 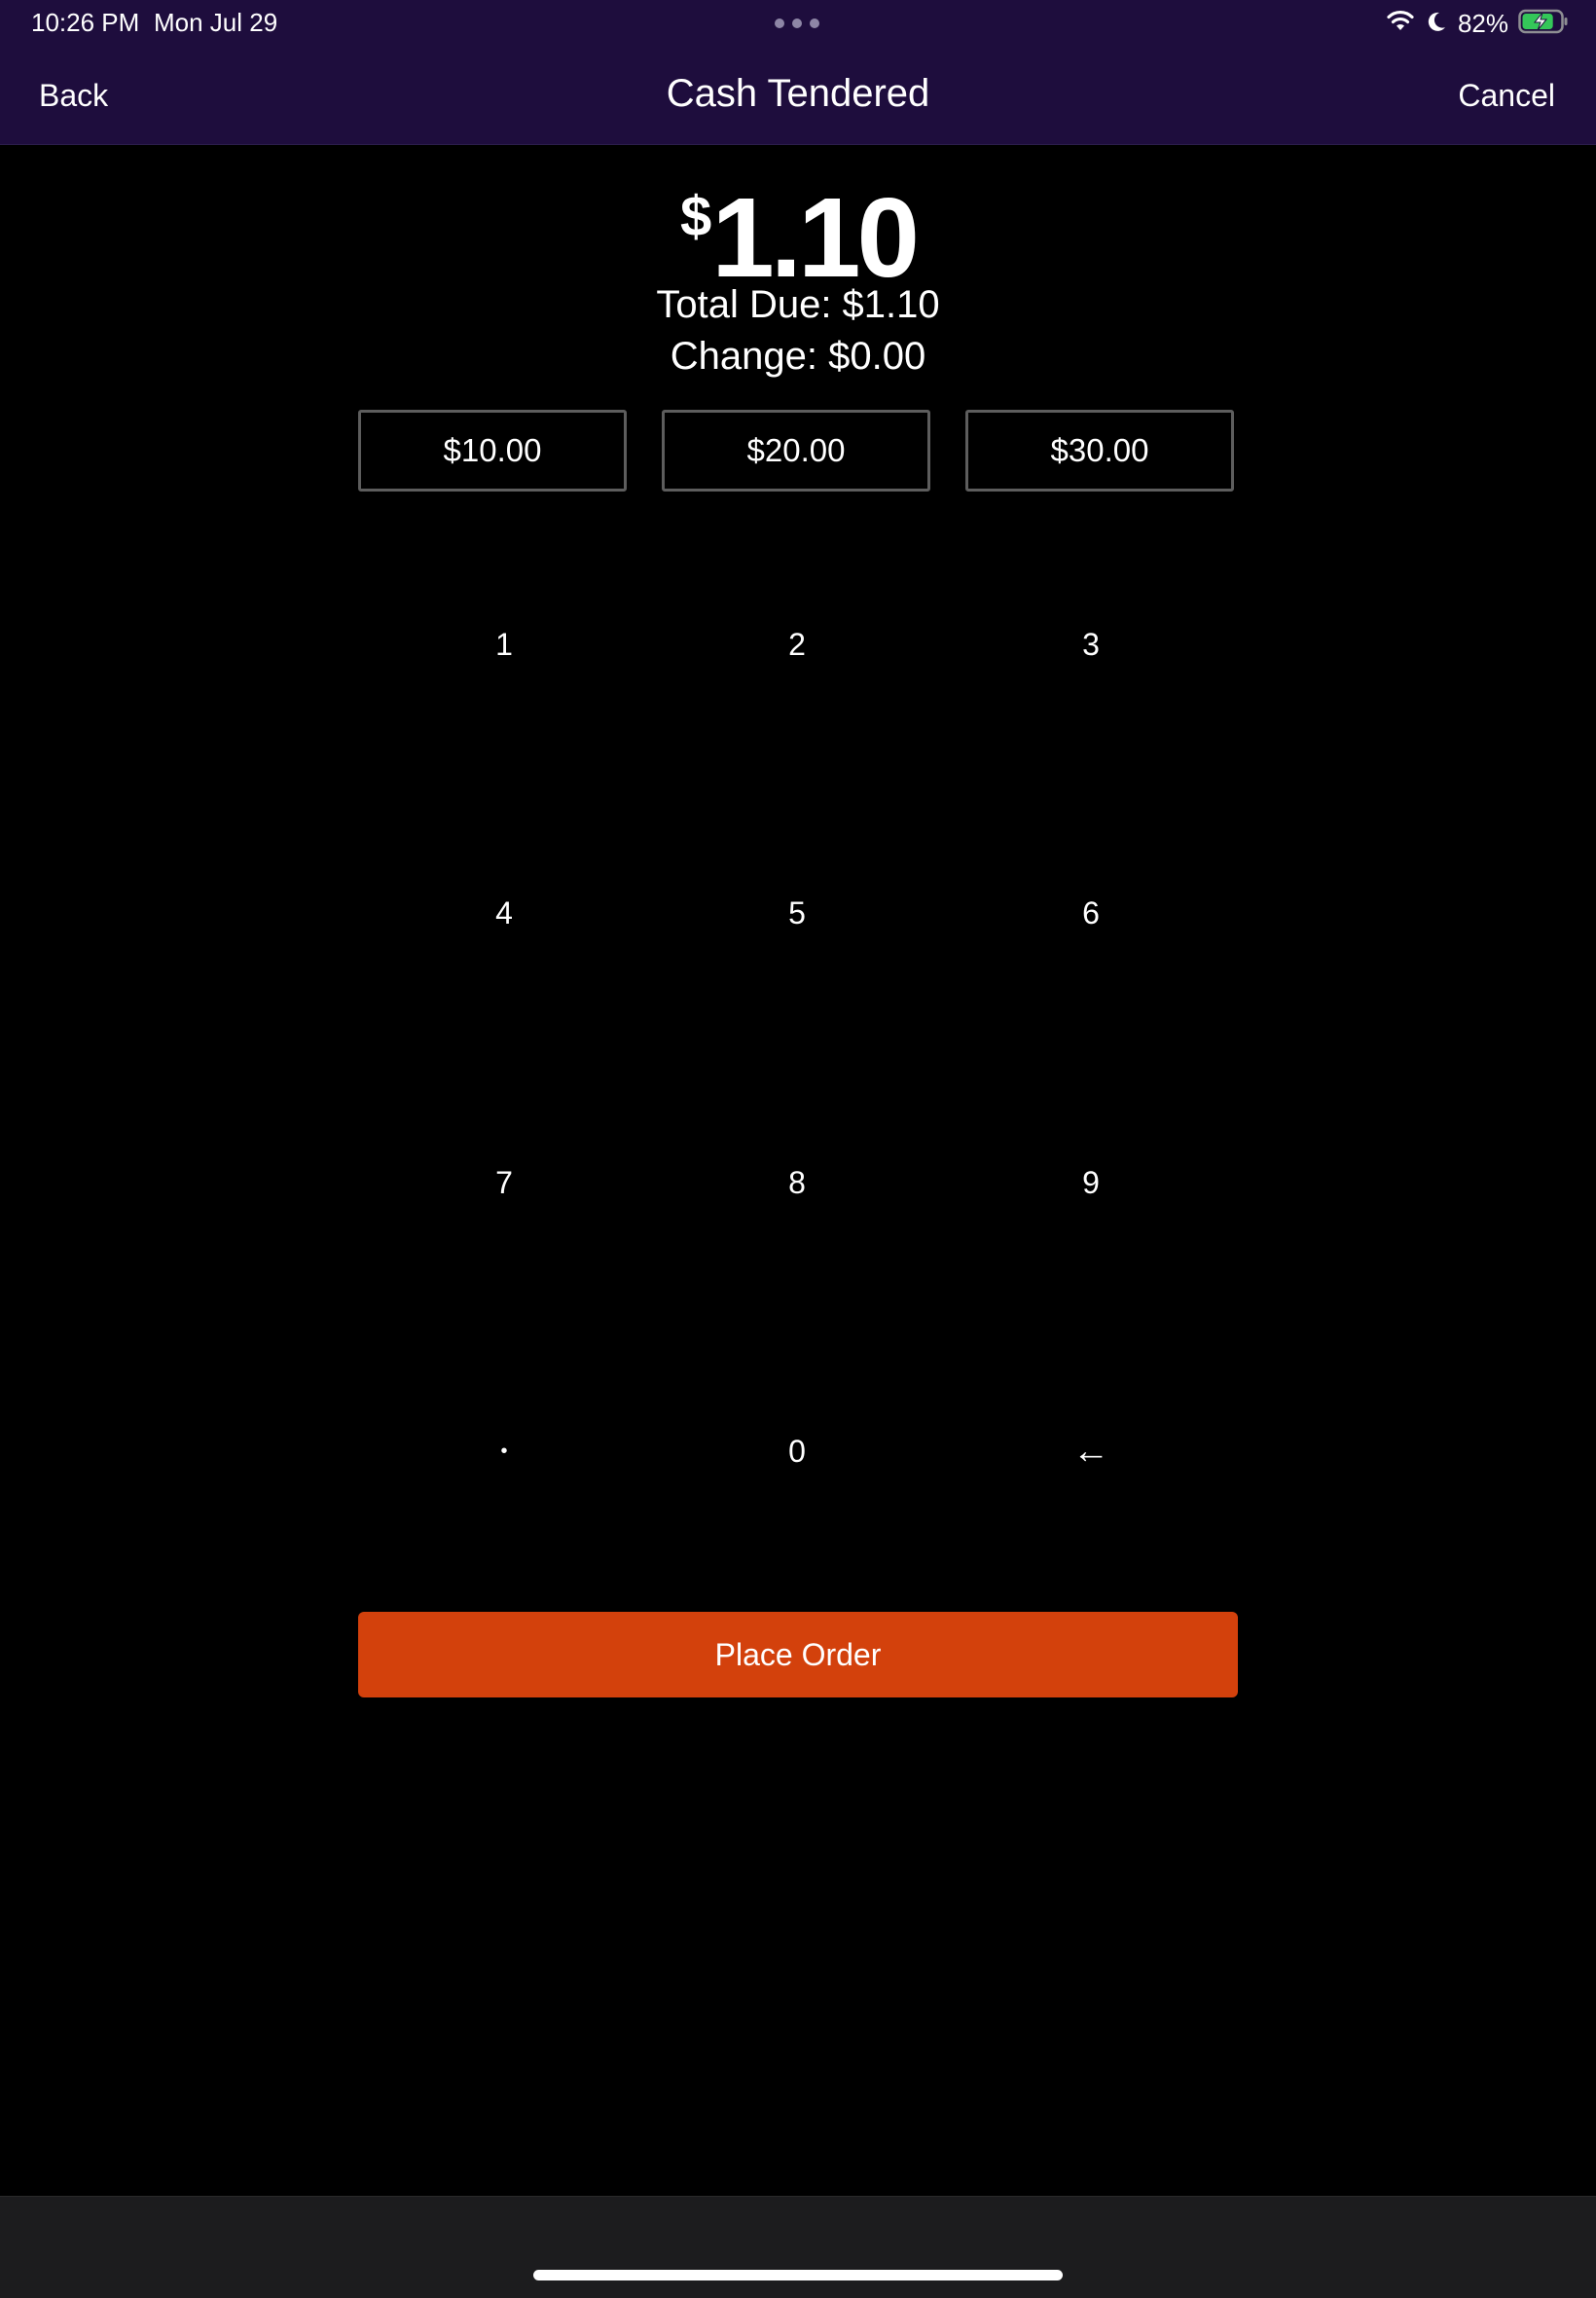 What do you see at coordinates (504, 1451) in the screenshot?
I see `key-decimal: •` at bounding box center [504, 1451].